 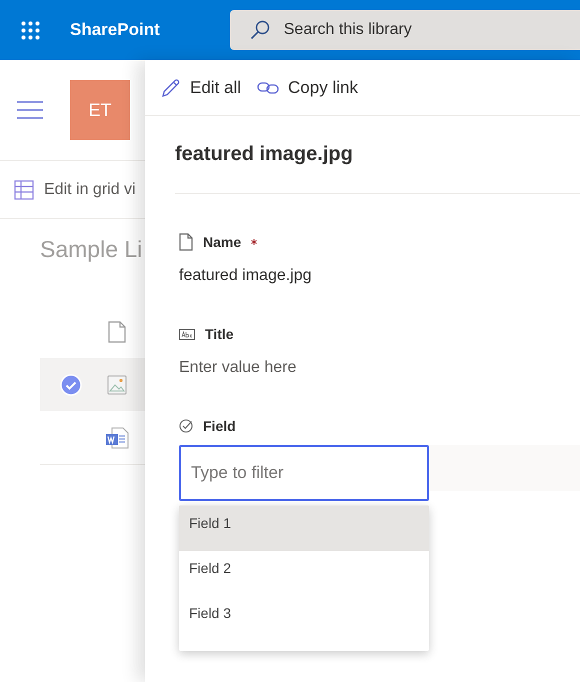 What do you see at coordinates (201, 88) in the screenshot?
I see `edit-all-button: Edit all` at bounding box center [201, 88].